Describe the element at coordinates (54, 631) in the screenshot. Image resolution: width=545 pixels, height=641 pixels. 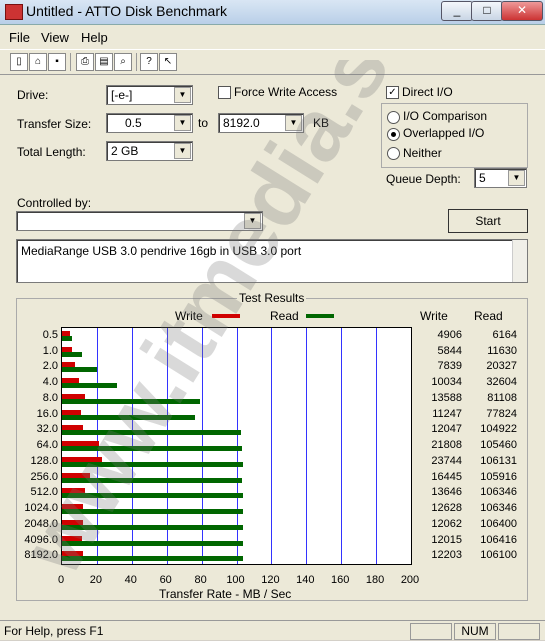
I see `status-text: For Help, press F1` at that location.